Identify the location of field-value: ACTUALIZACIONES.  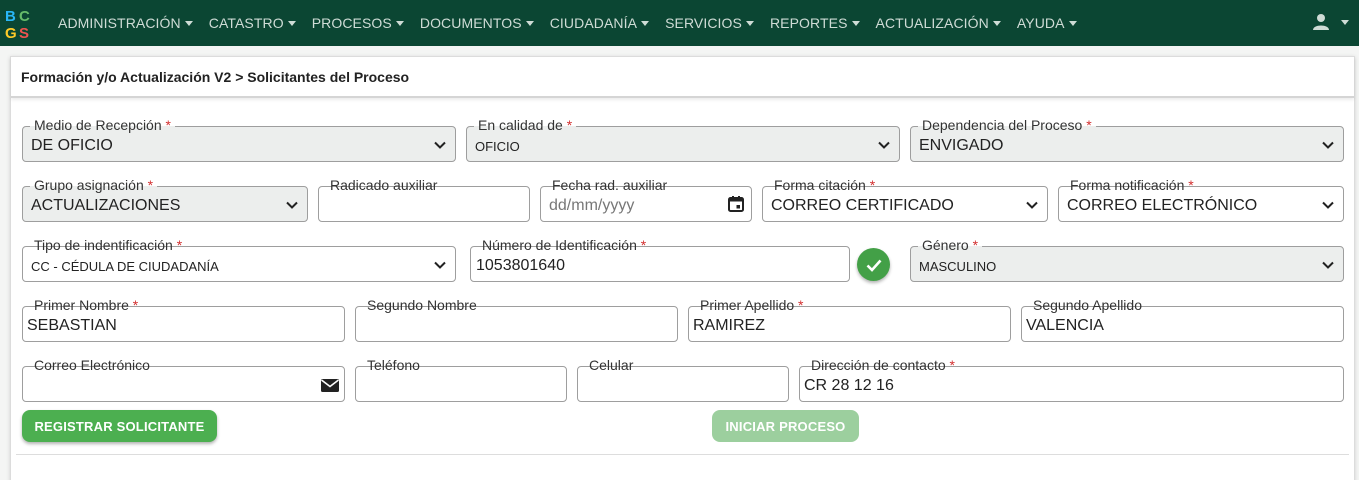
(106, 205).